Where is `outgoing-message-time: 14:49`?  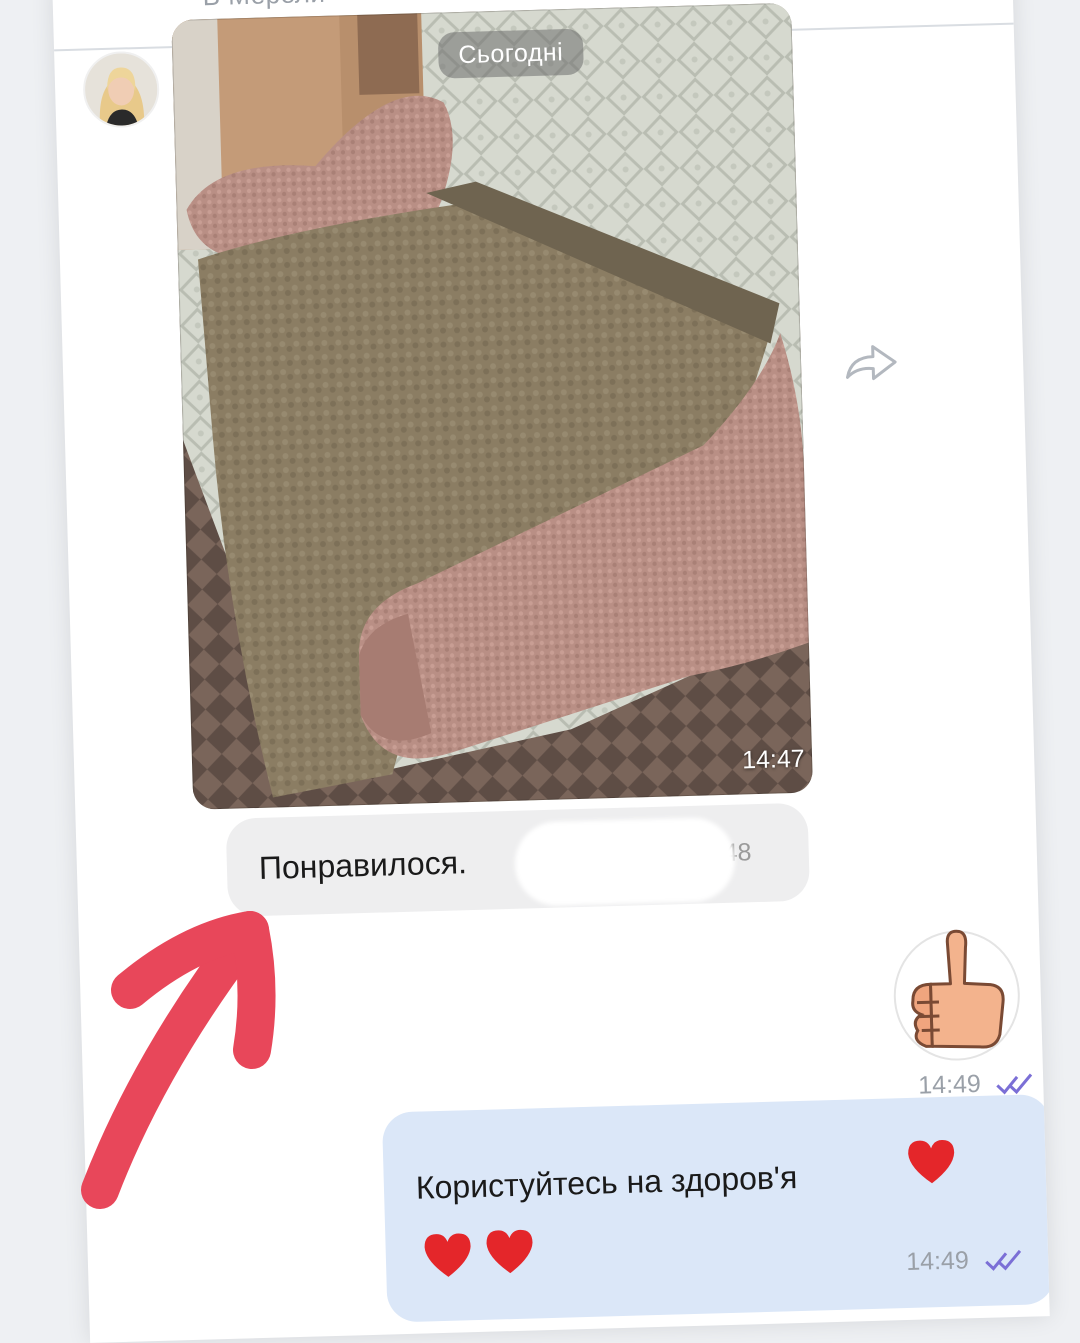
outgoing-message-time: 14:49 is located at coordinates (937, 1261).